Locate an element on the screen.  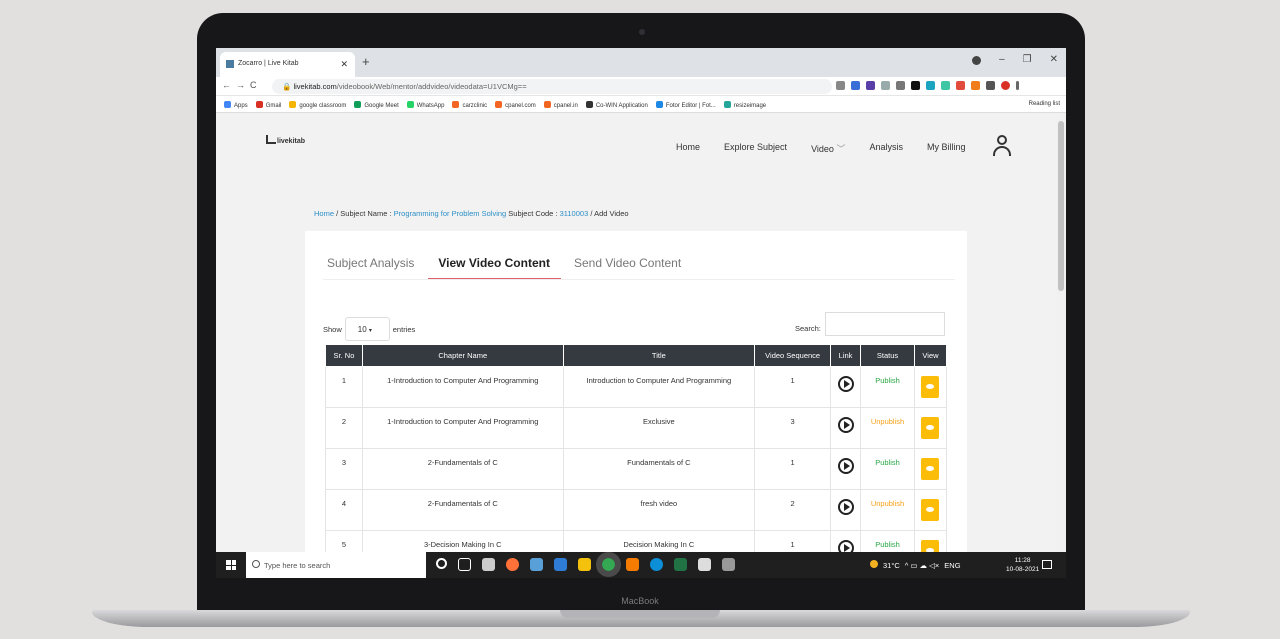
edge-icon is located at coordinates (656, 564).